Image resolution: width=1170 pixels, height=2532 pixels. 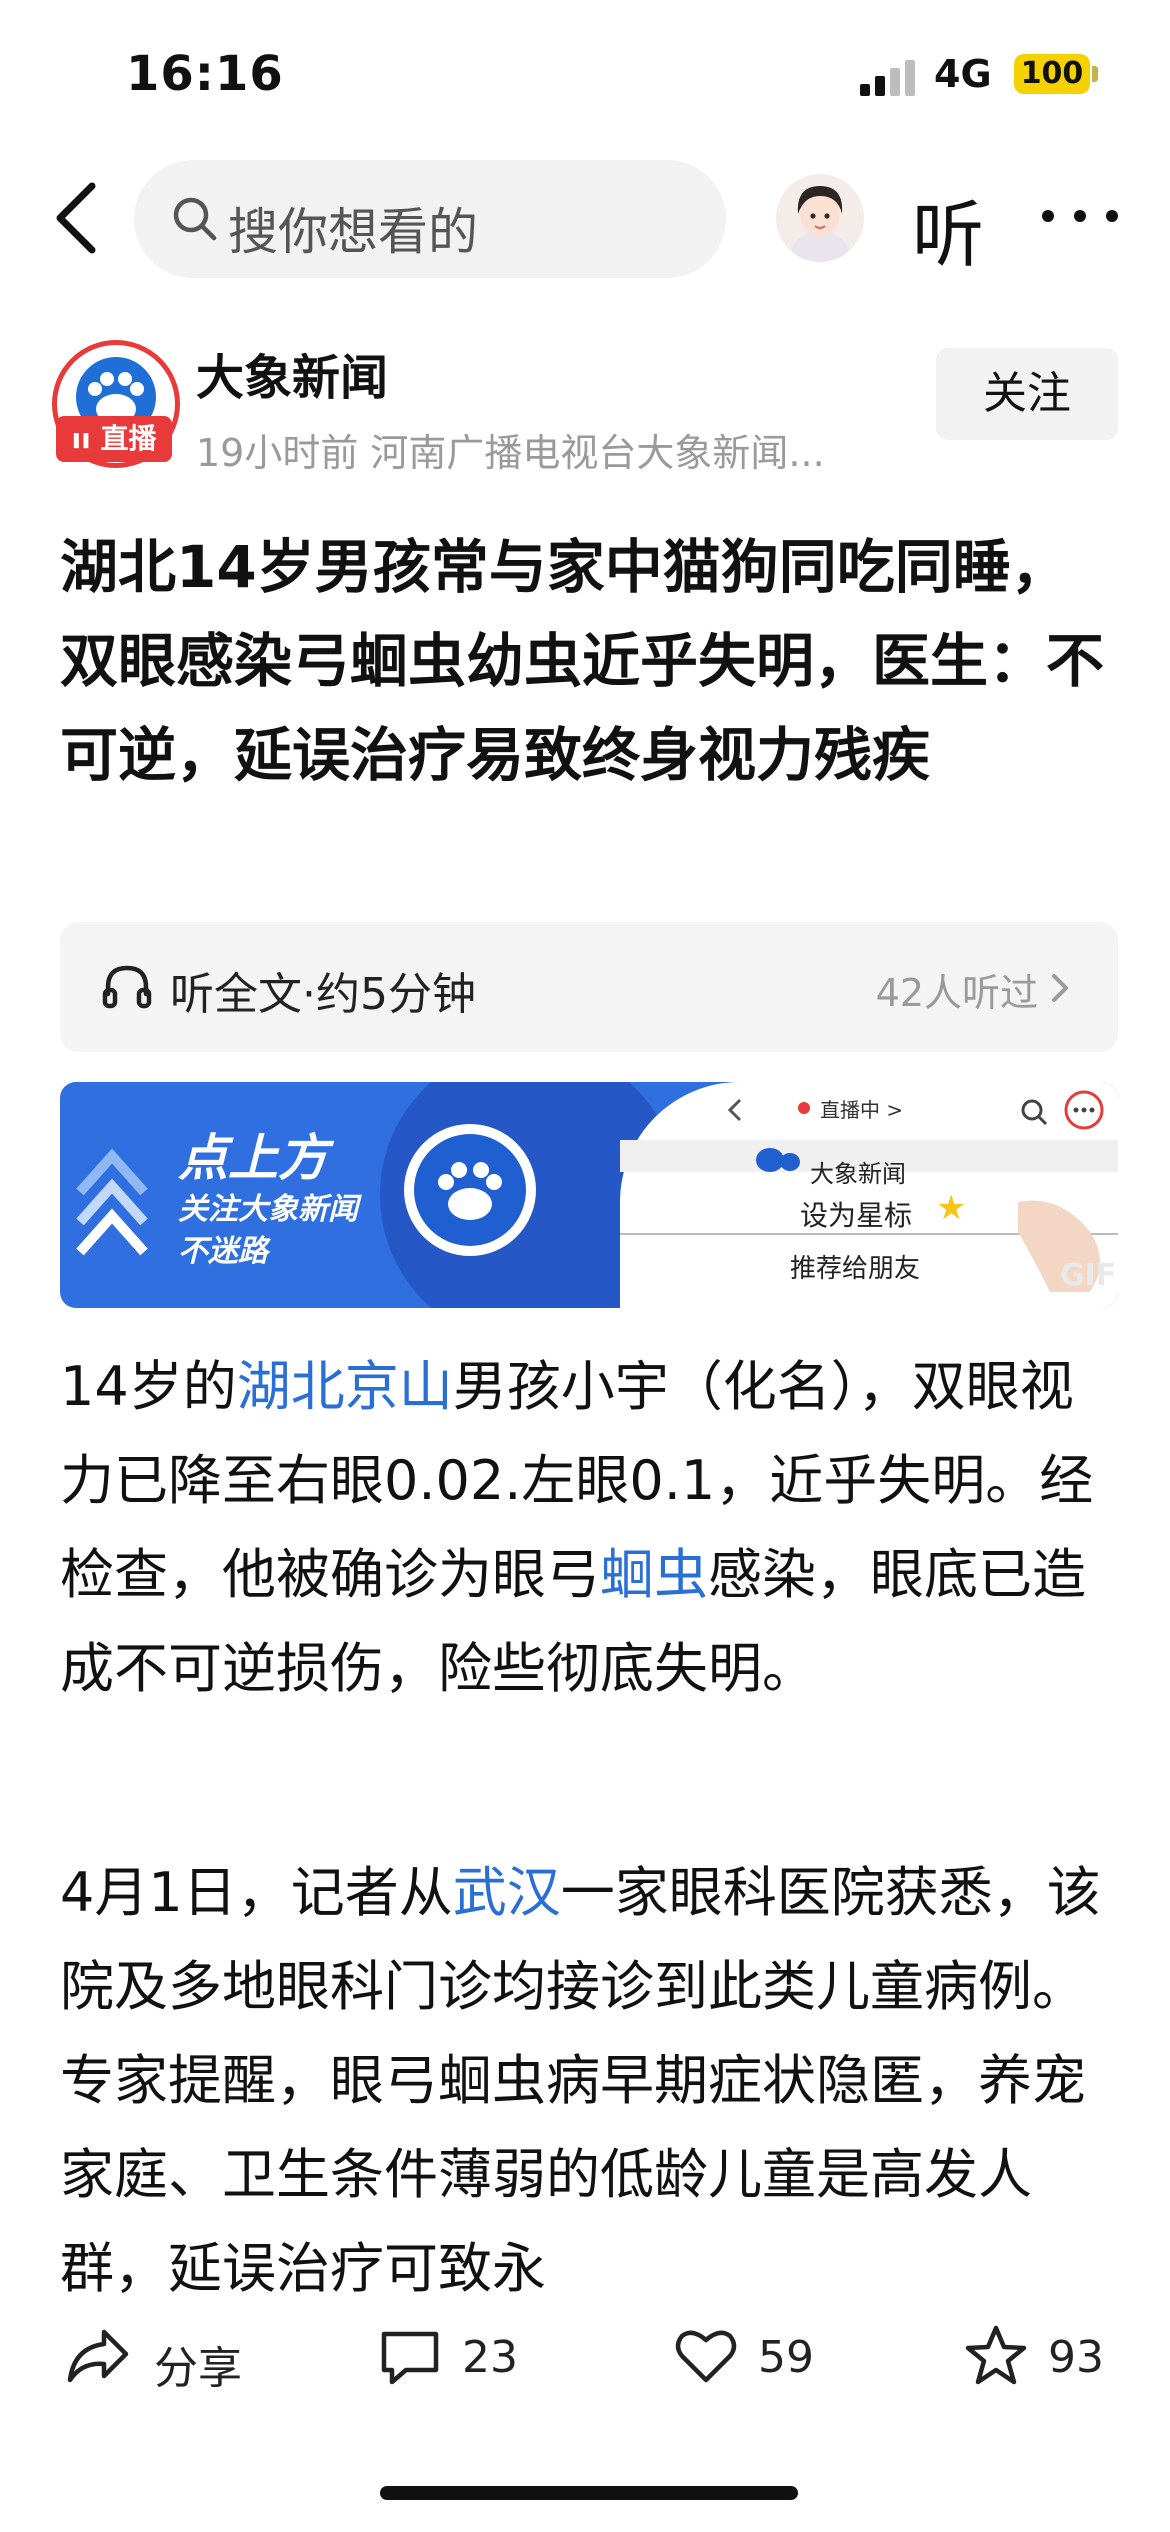 I want to click on battery-icon: 100, so click(x=1052, y=74).